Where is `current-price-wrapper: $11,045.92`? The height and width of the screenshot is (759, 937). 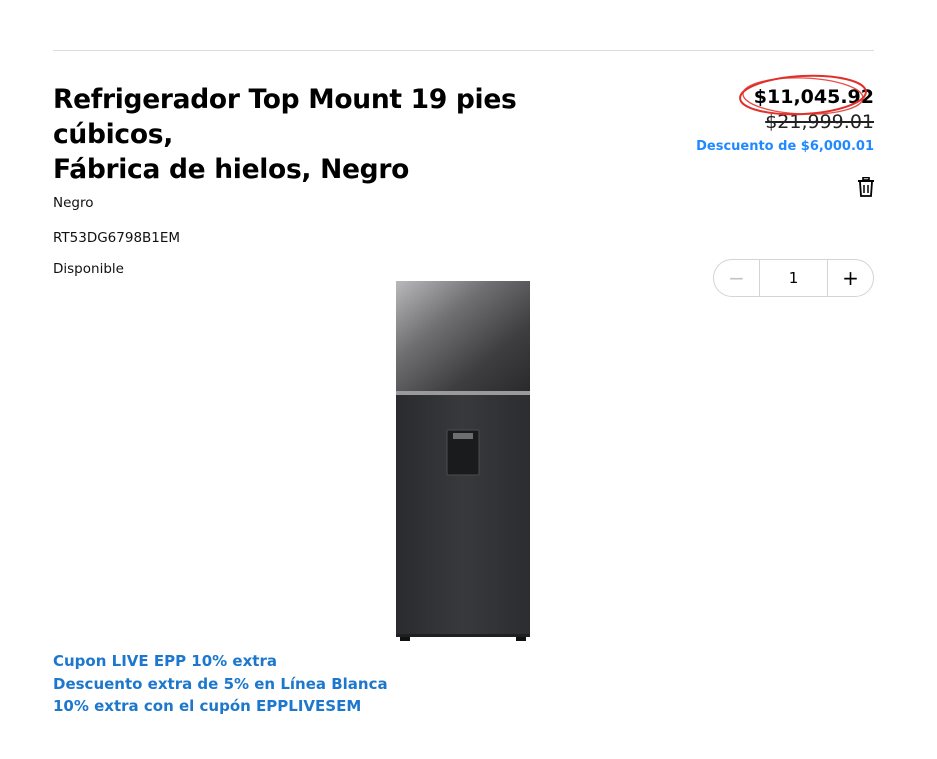
current-price-wrapper: $11,045.92 is located at coordinates (806, 95).